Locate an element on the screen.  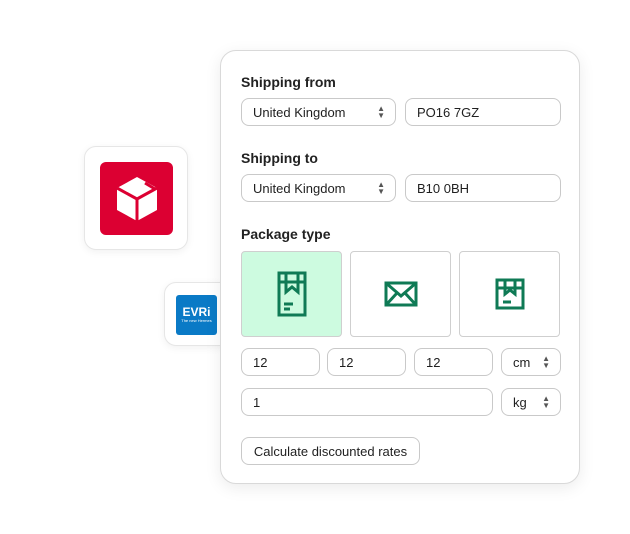
package-option-box is located at coordinates (509, 294).